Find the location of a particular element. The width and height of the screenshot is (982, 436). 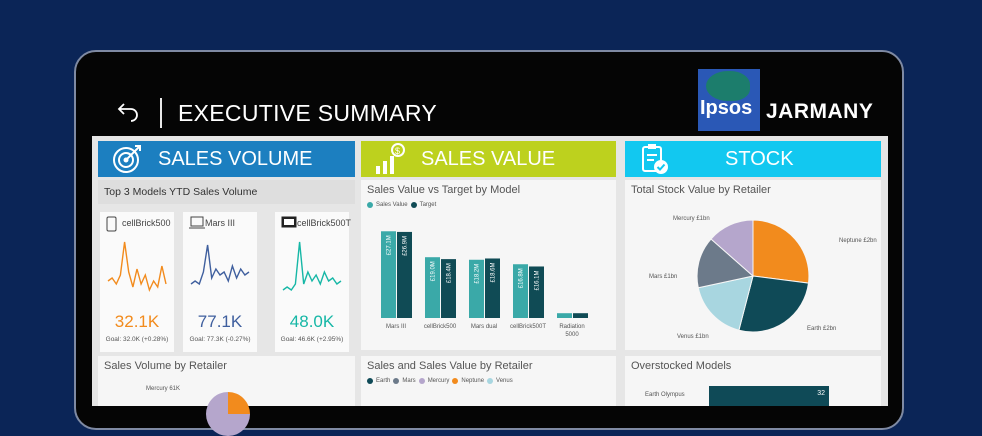

panel-title: Sales Volume by Retailer is located at coordinates (165, 366).